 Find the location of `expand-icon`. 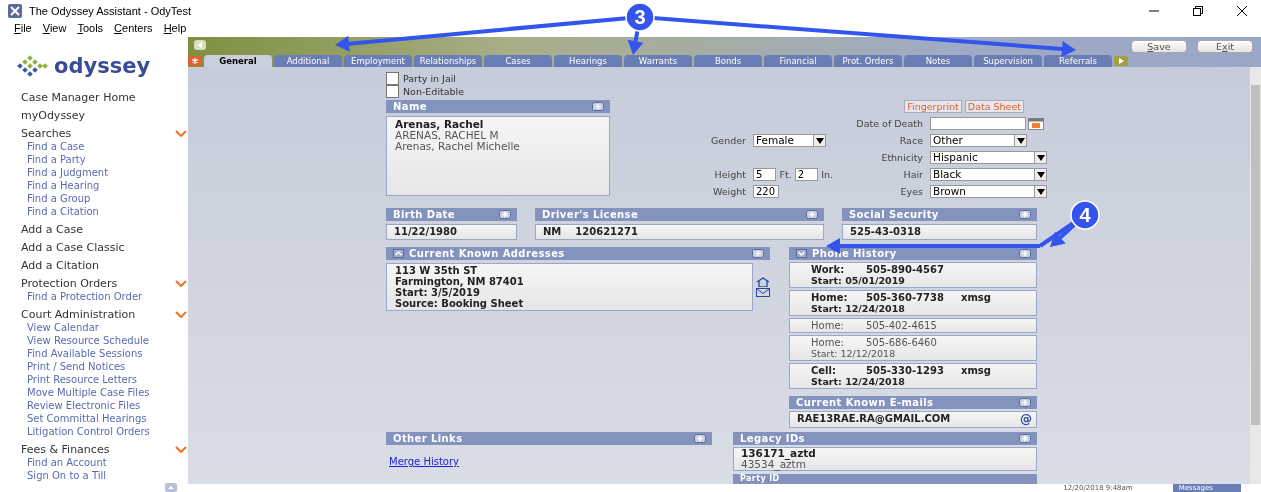

expand-icon is located at coordinates (801, 253).